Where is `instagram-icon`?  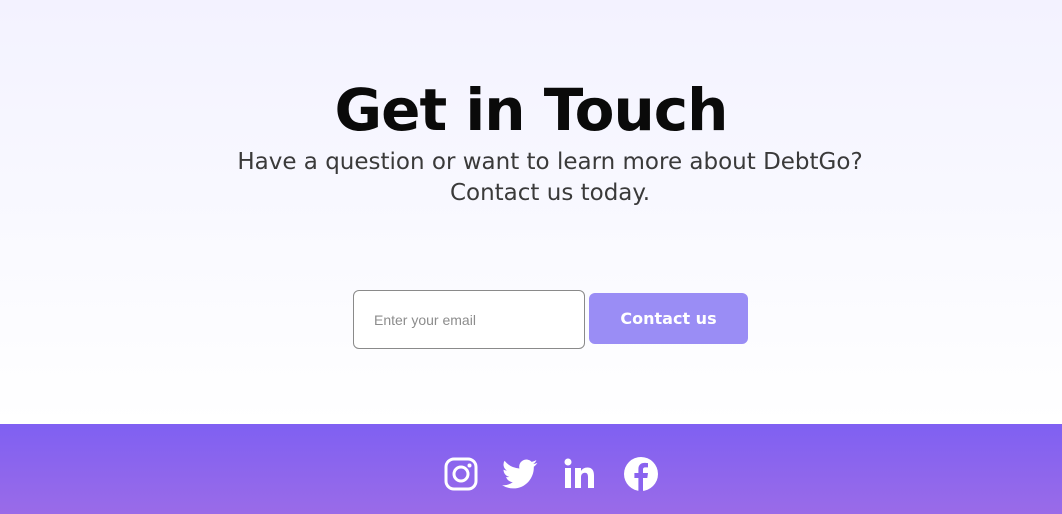 instagram-icon is located at coordinates (461, 474).